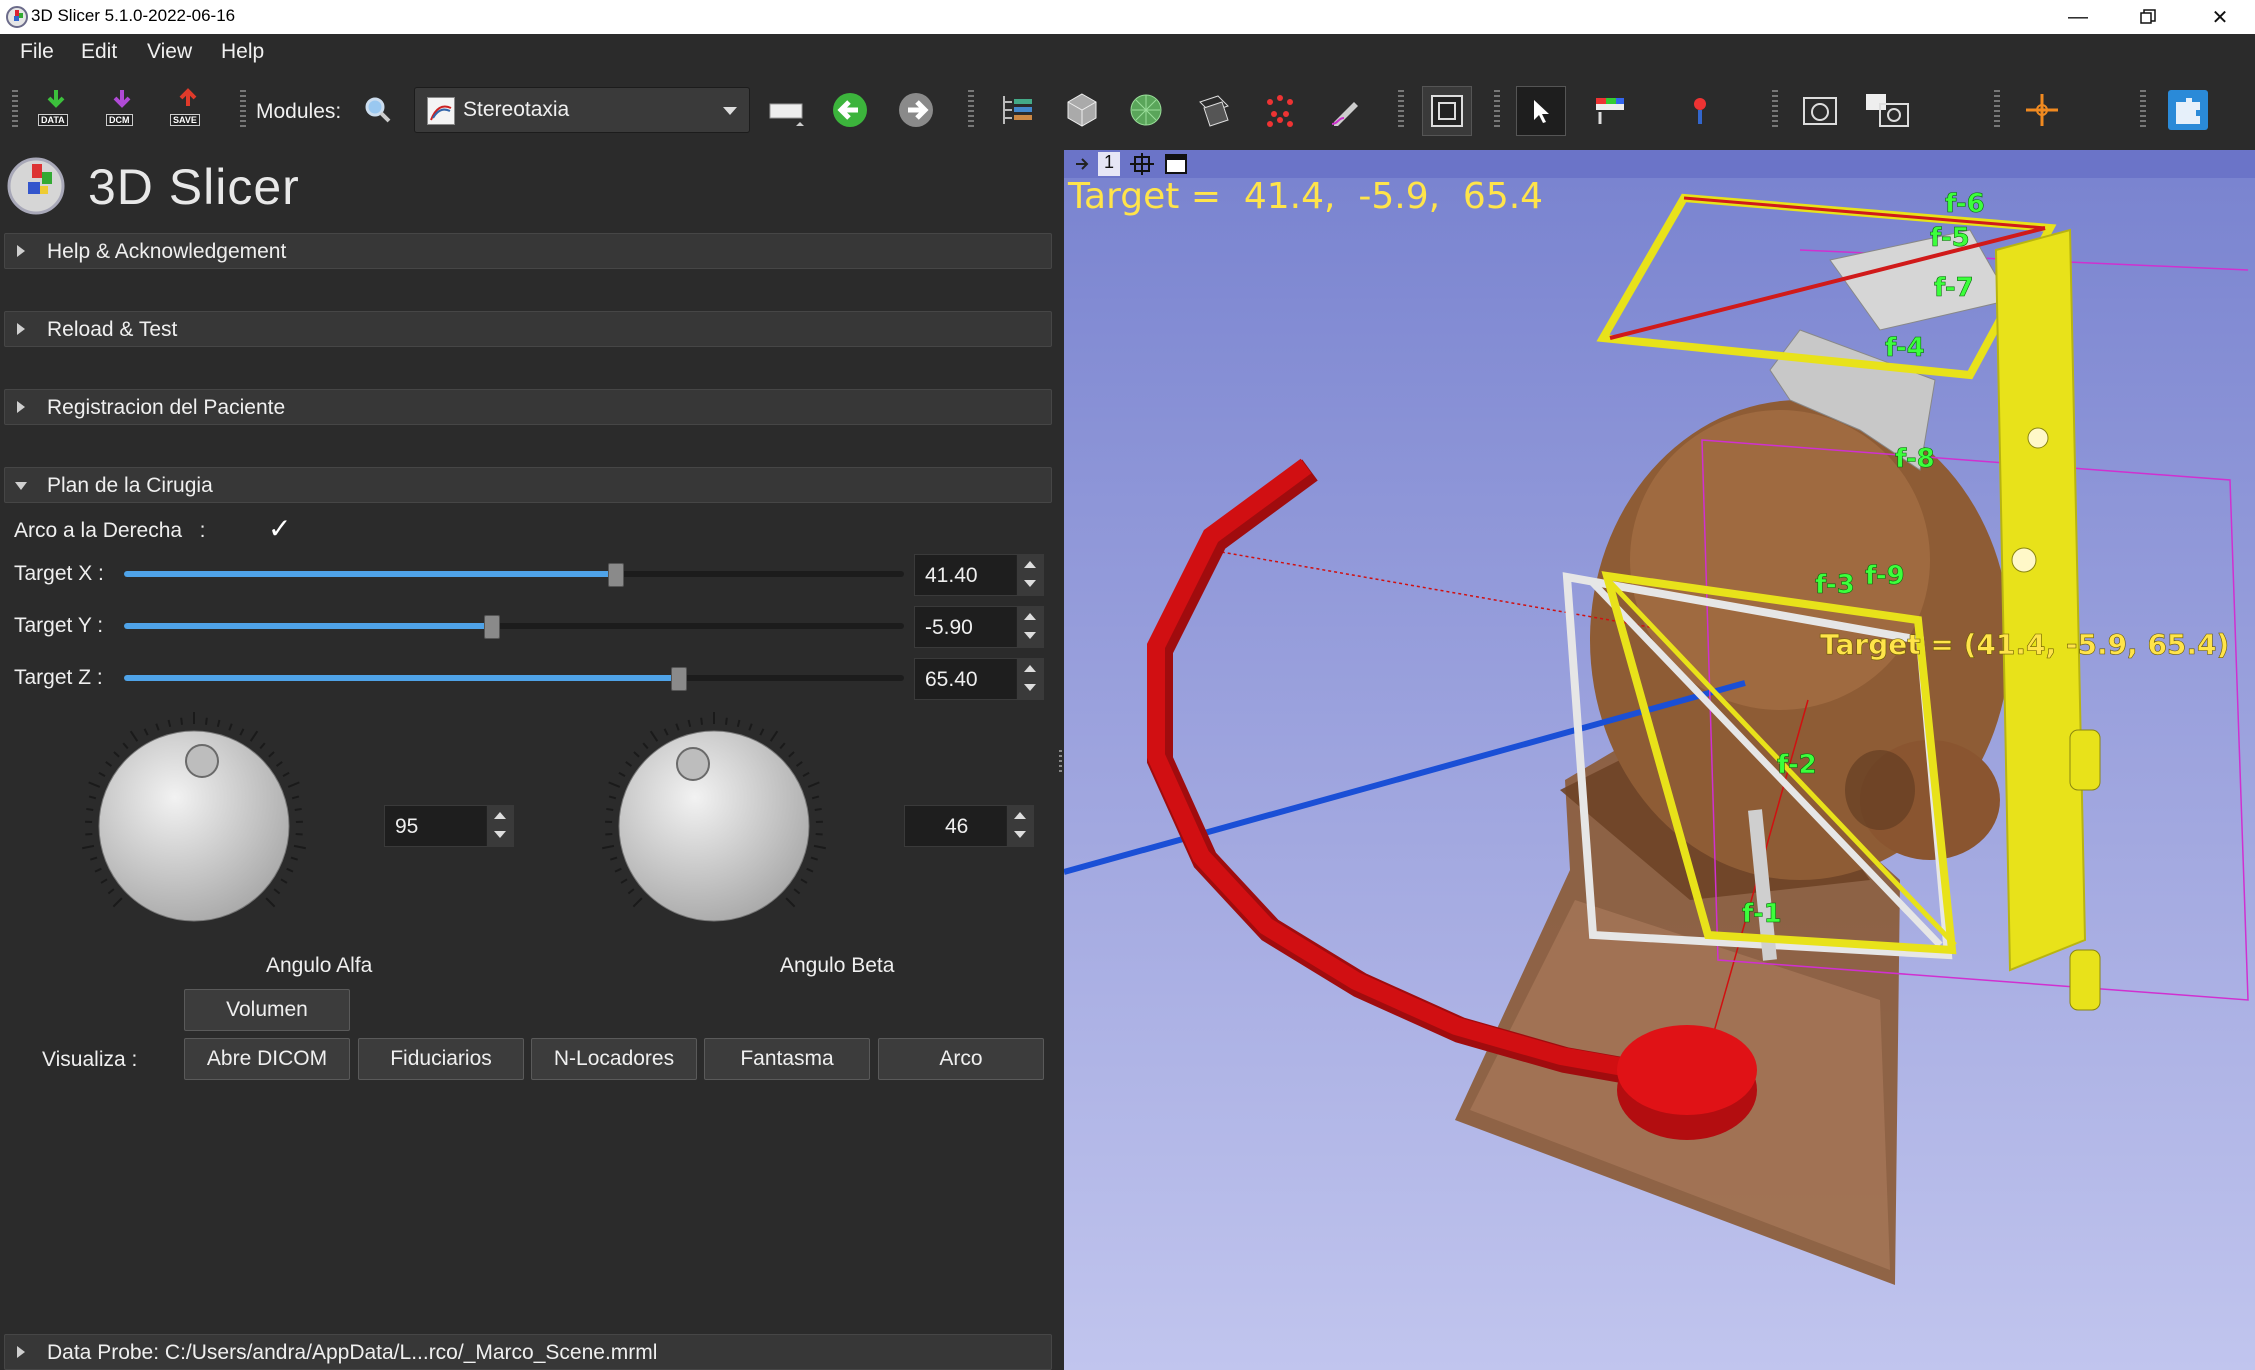 The height and width of the screenshot is (1370, 2255). I want to click on target-y-spinbox: -5.90, so click(979, 627).